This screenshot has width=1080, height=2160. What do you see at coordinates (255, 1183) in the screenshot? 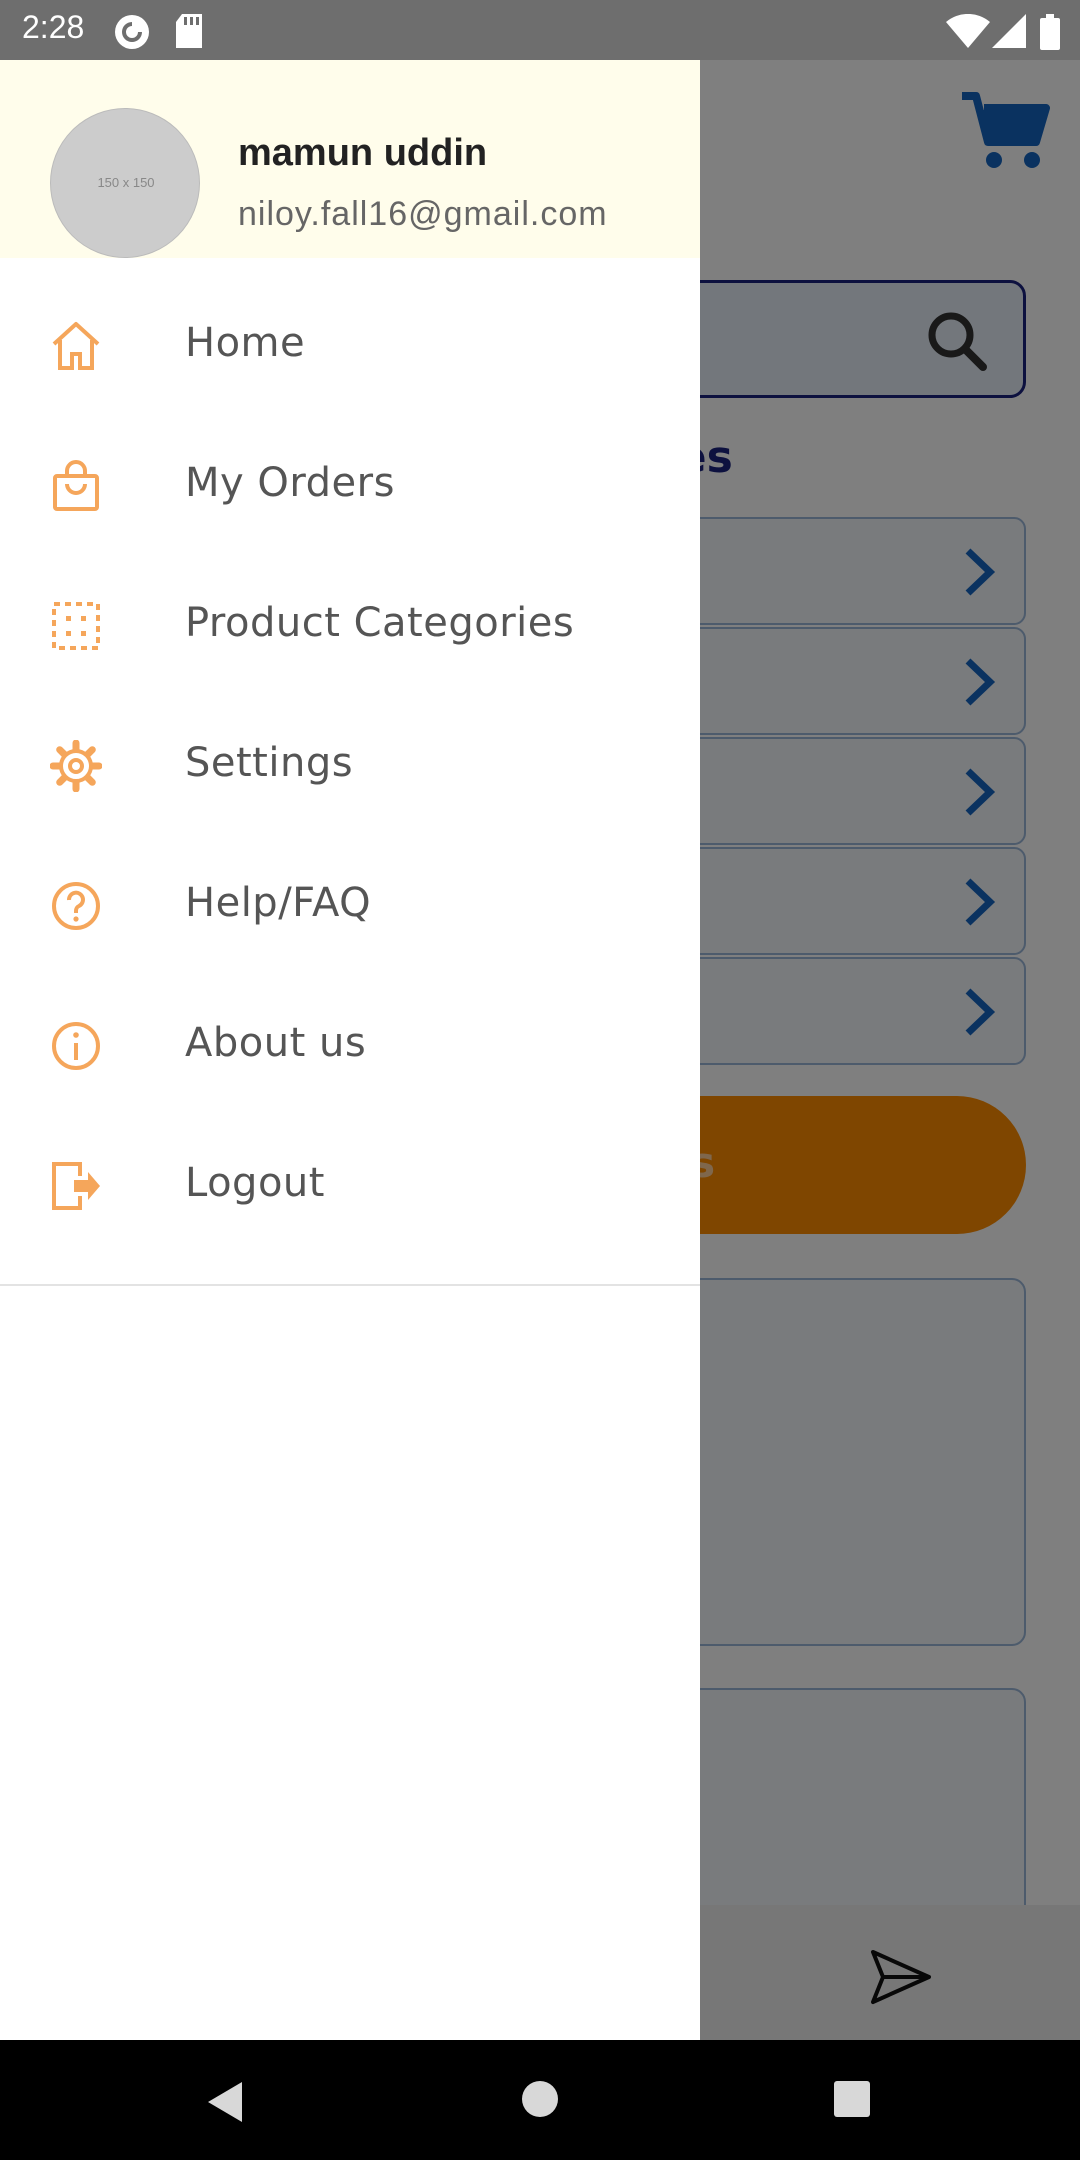
I see `menu-label: Logout` at bounding box center [255, 1183].